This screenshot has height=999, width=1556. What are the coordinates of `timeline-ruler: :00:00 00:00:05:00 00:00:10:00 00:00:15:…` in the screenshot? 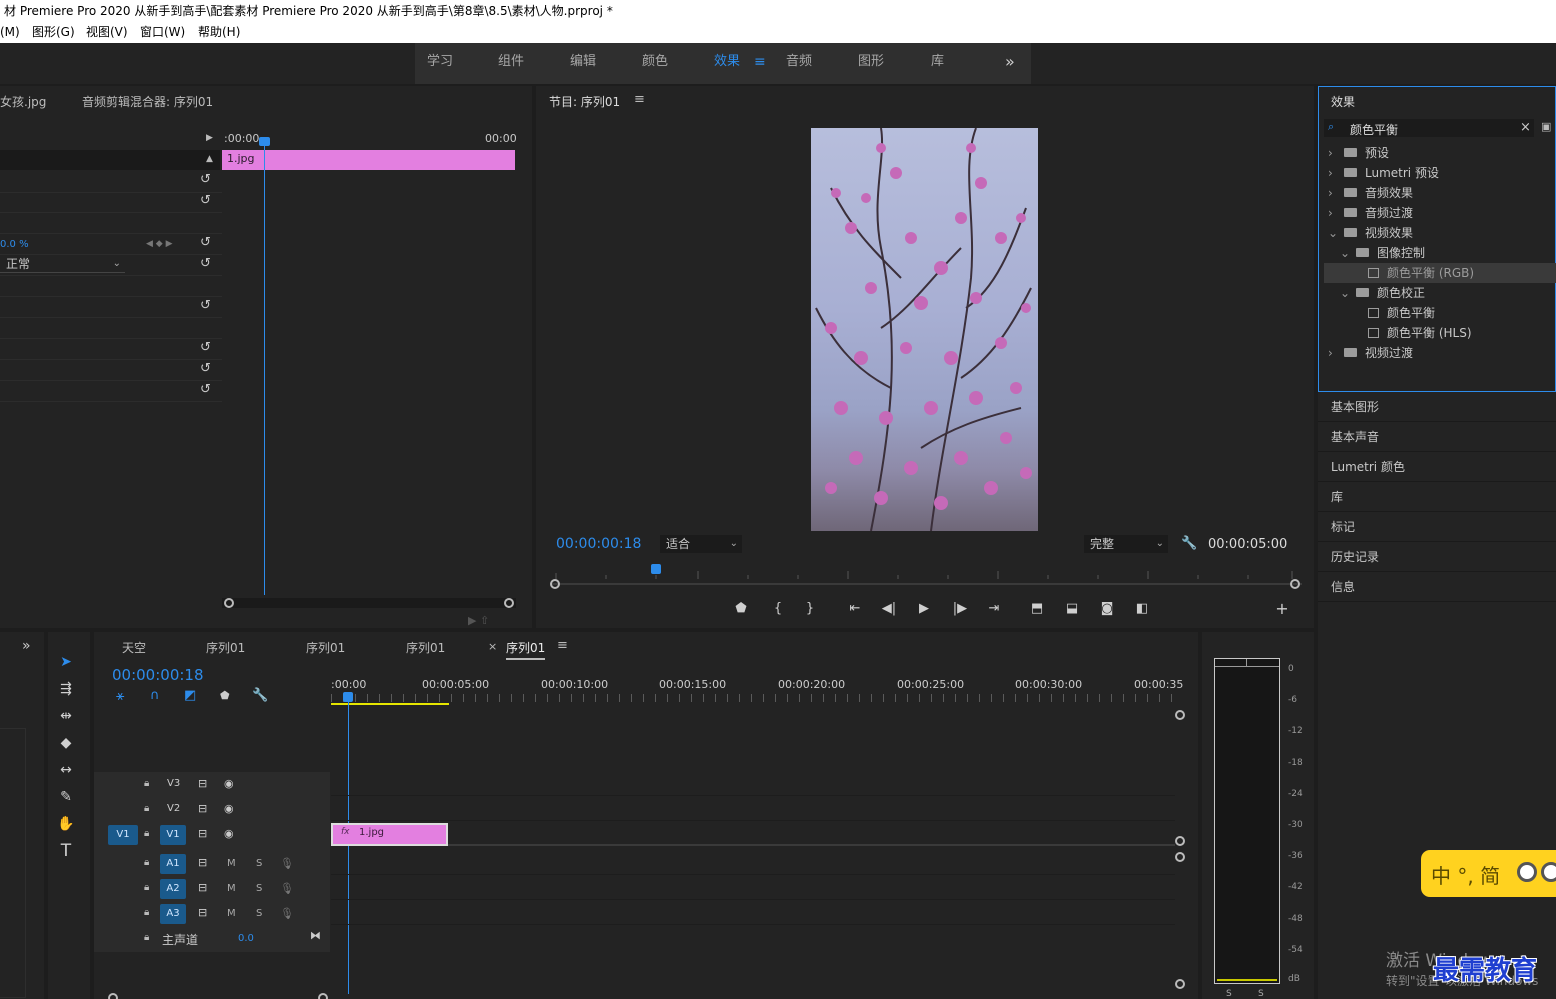 It's located at (757, 687).